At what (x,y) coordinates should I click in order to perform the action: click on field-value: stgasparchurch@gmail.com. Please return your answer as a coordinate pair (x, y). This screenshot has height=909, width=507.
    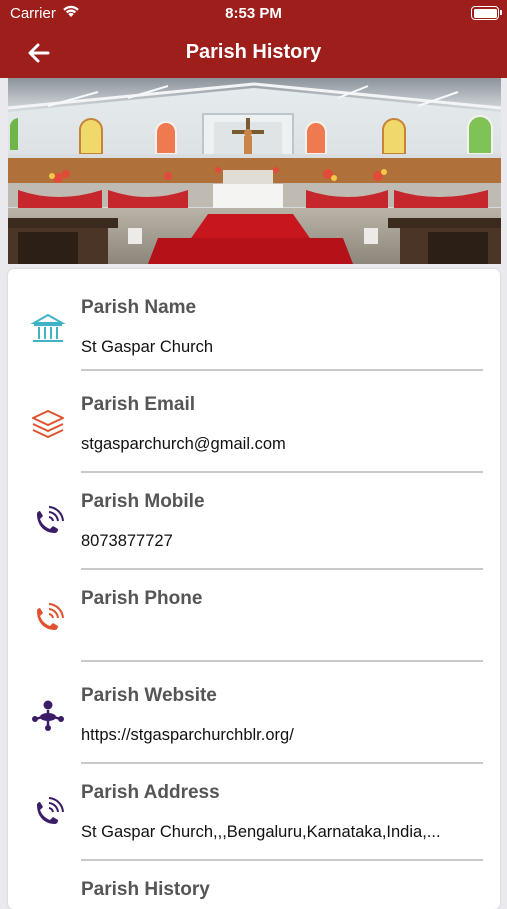
    Looking at the image, I should click on (183, 444).